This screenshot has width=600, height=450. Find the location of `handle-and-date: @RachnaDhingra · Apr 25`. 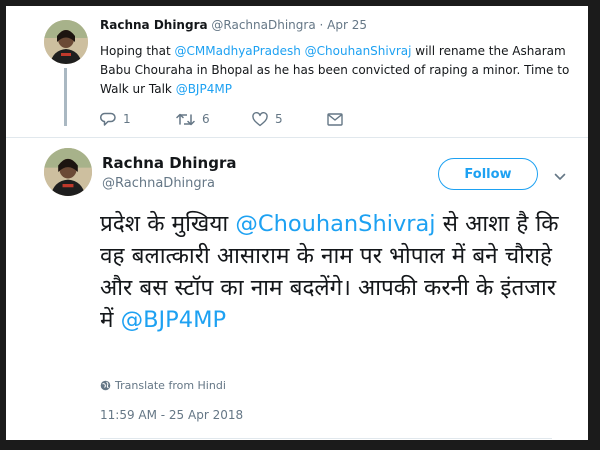

handle-and-date: @RachnaDhingra · Apr 25 is located at coordinates (289, 25).